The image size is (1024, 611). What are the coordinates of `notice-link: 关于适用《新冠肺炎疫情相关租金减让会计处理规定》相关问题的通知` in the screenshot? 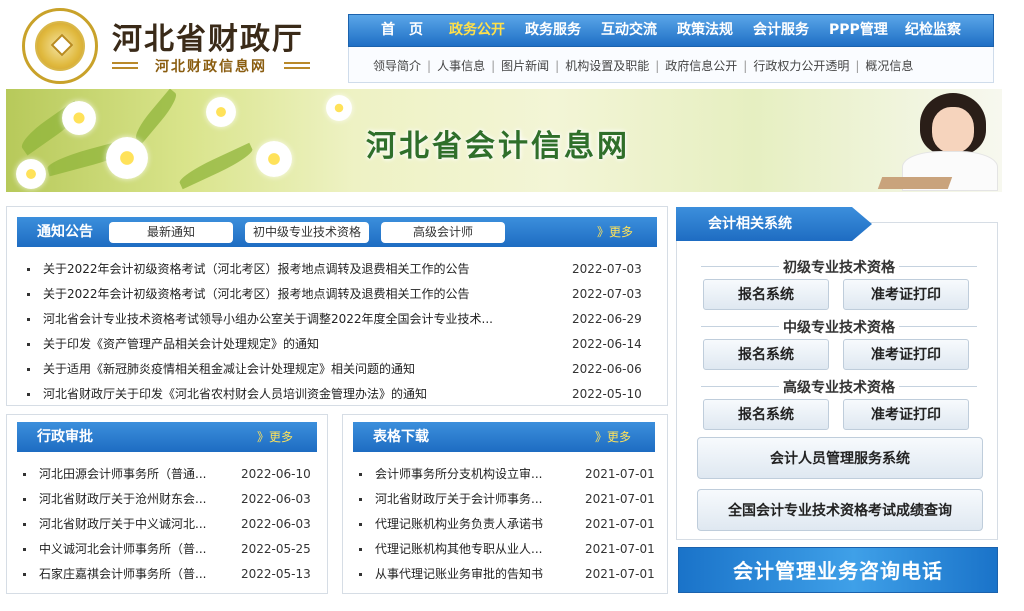 It's located at (298, 369).